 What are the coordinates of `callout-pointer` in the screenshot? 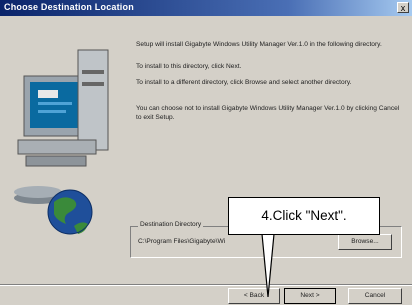 It's located at (268, 265).